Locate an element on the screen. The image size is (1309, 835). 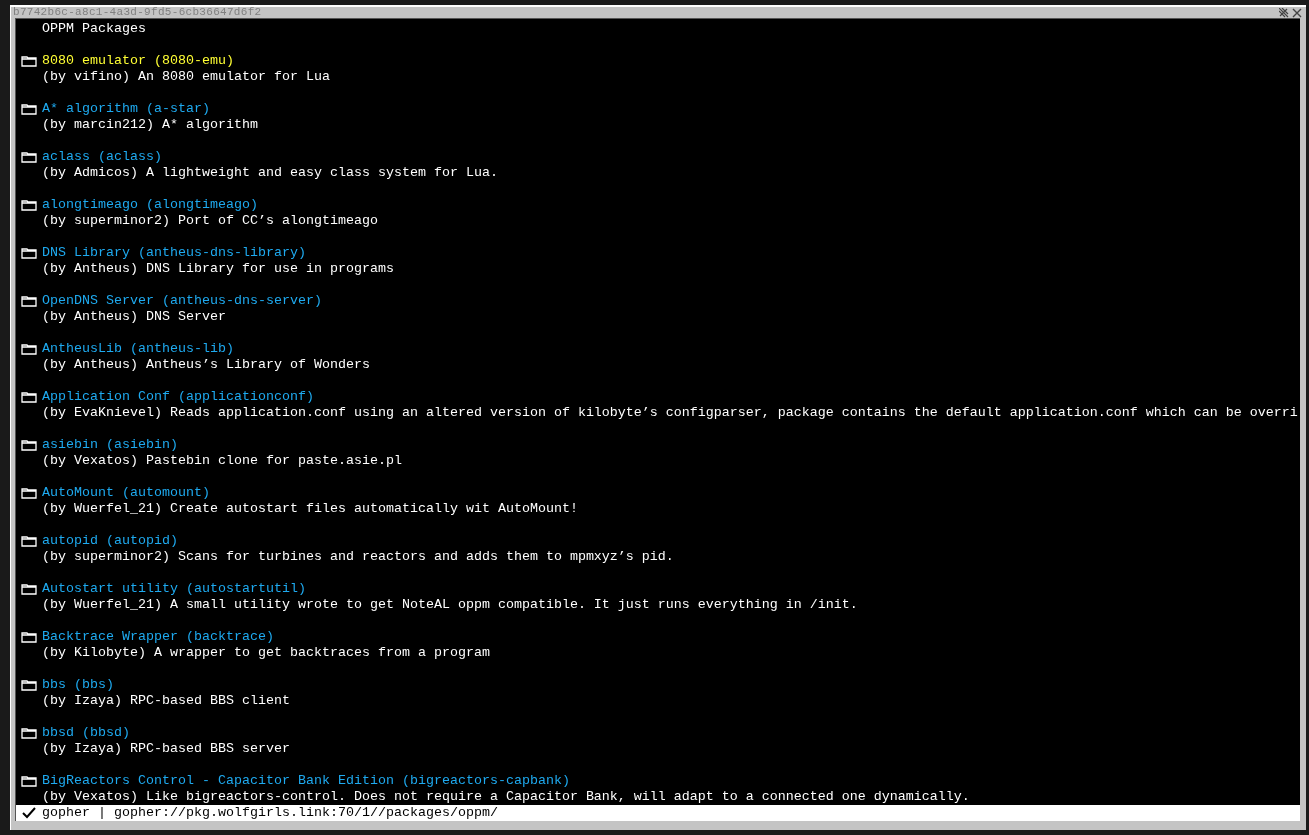
package-description: (by Antheus) Antheus’s Library of Wonders is located at coordinates (206, 365).